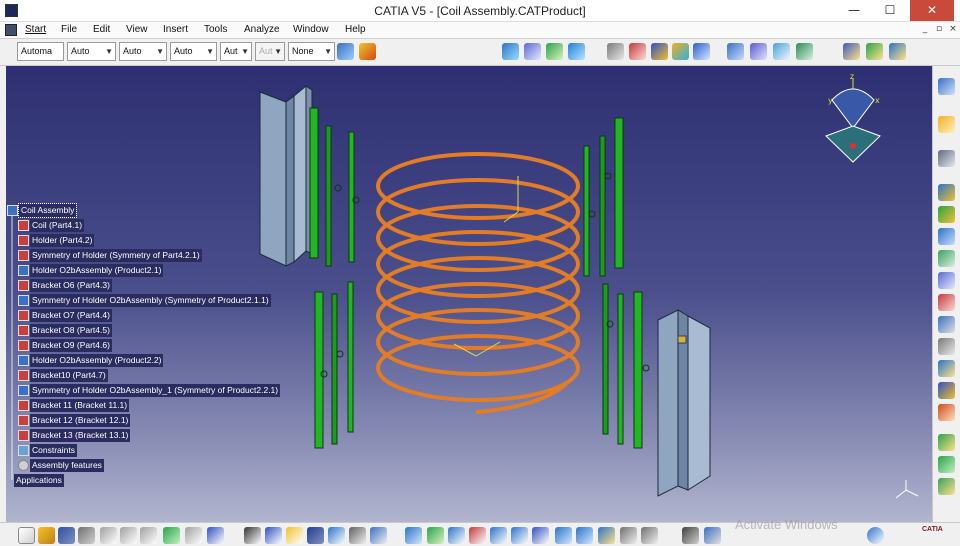 The height and width of the screenshot is (546, 960). Describe the element at coordinates (71, 315) in the screenshot. I see `tree-item-label: Bracket O7 (Part4.4)` at that location.